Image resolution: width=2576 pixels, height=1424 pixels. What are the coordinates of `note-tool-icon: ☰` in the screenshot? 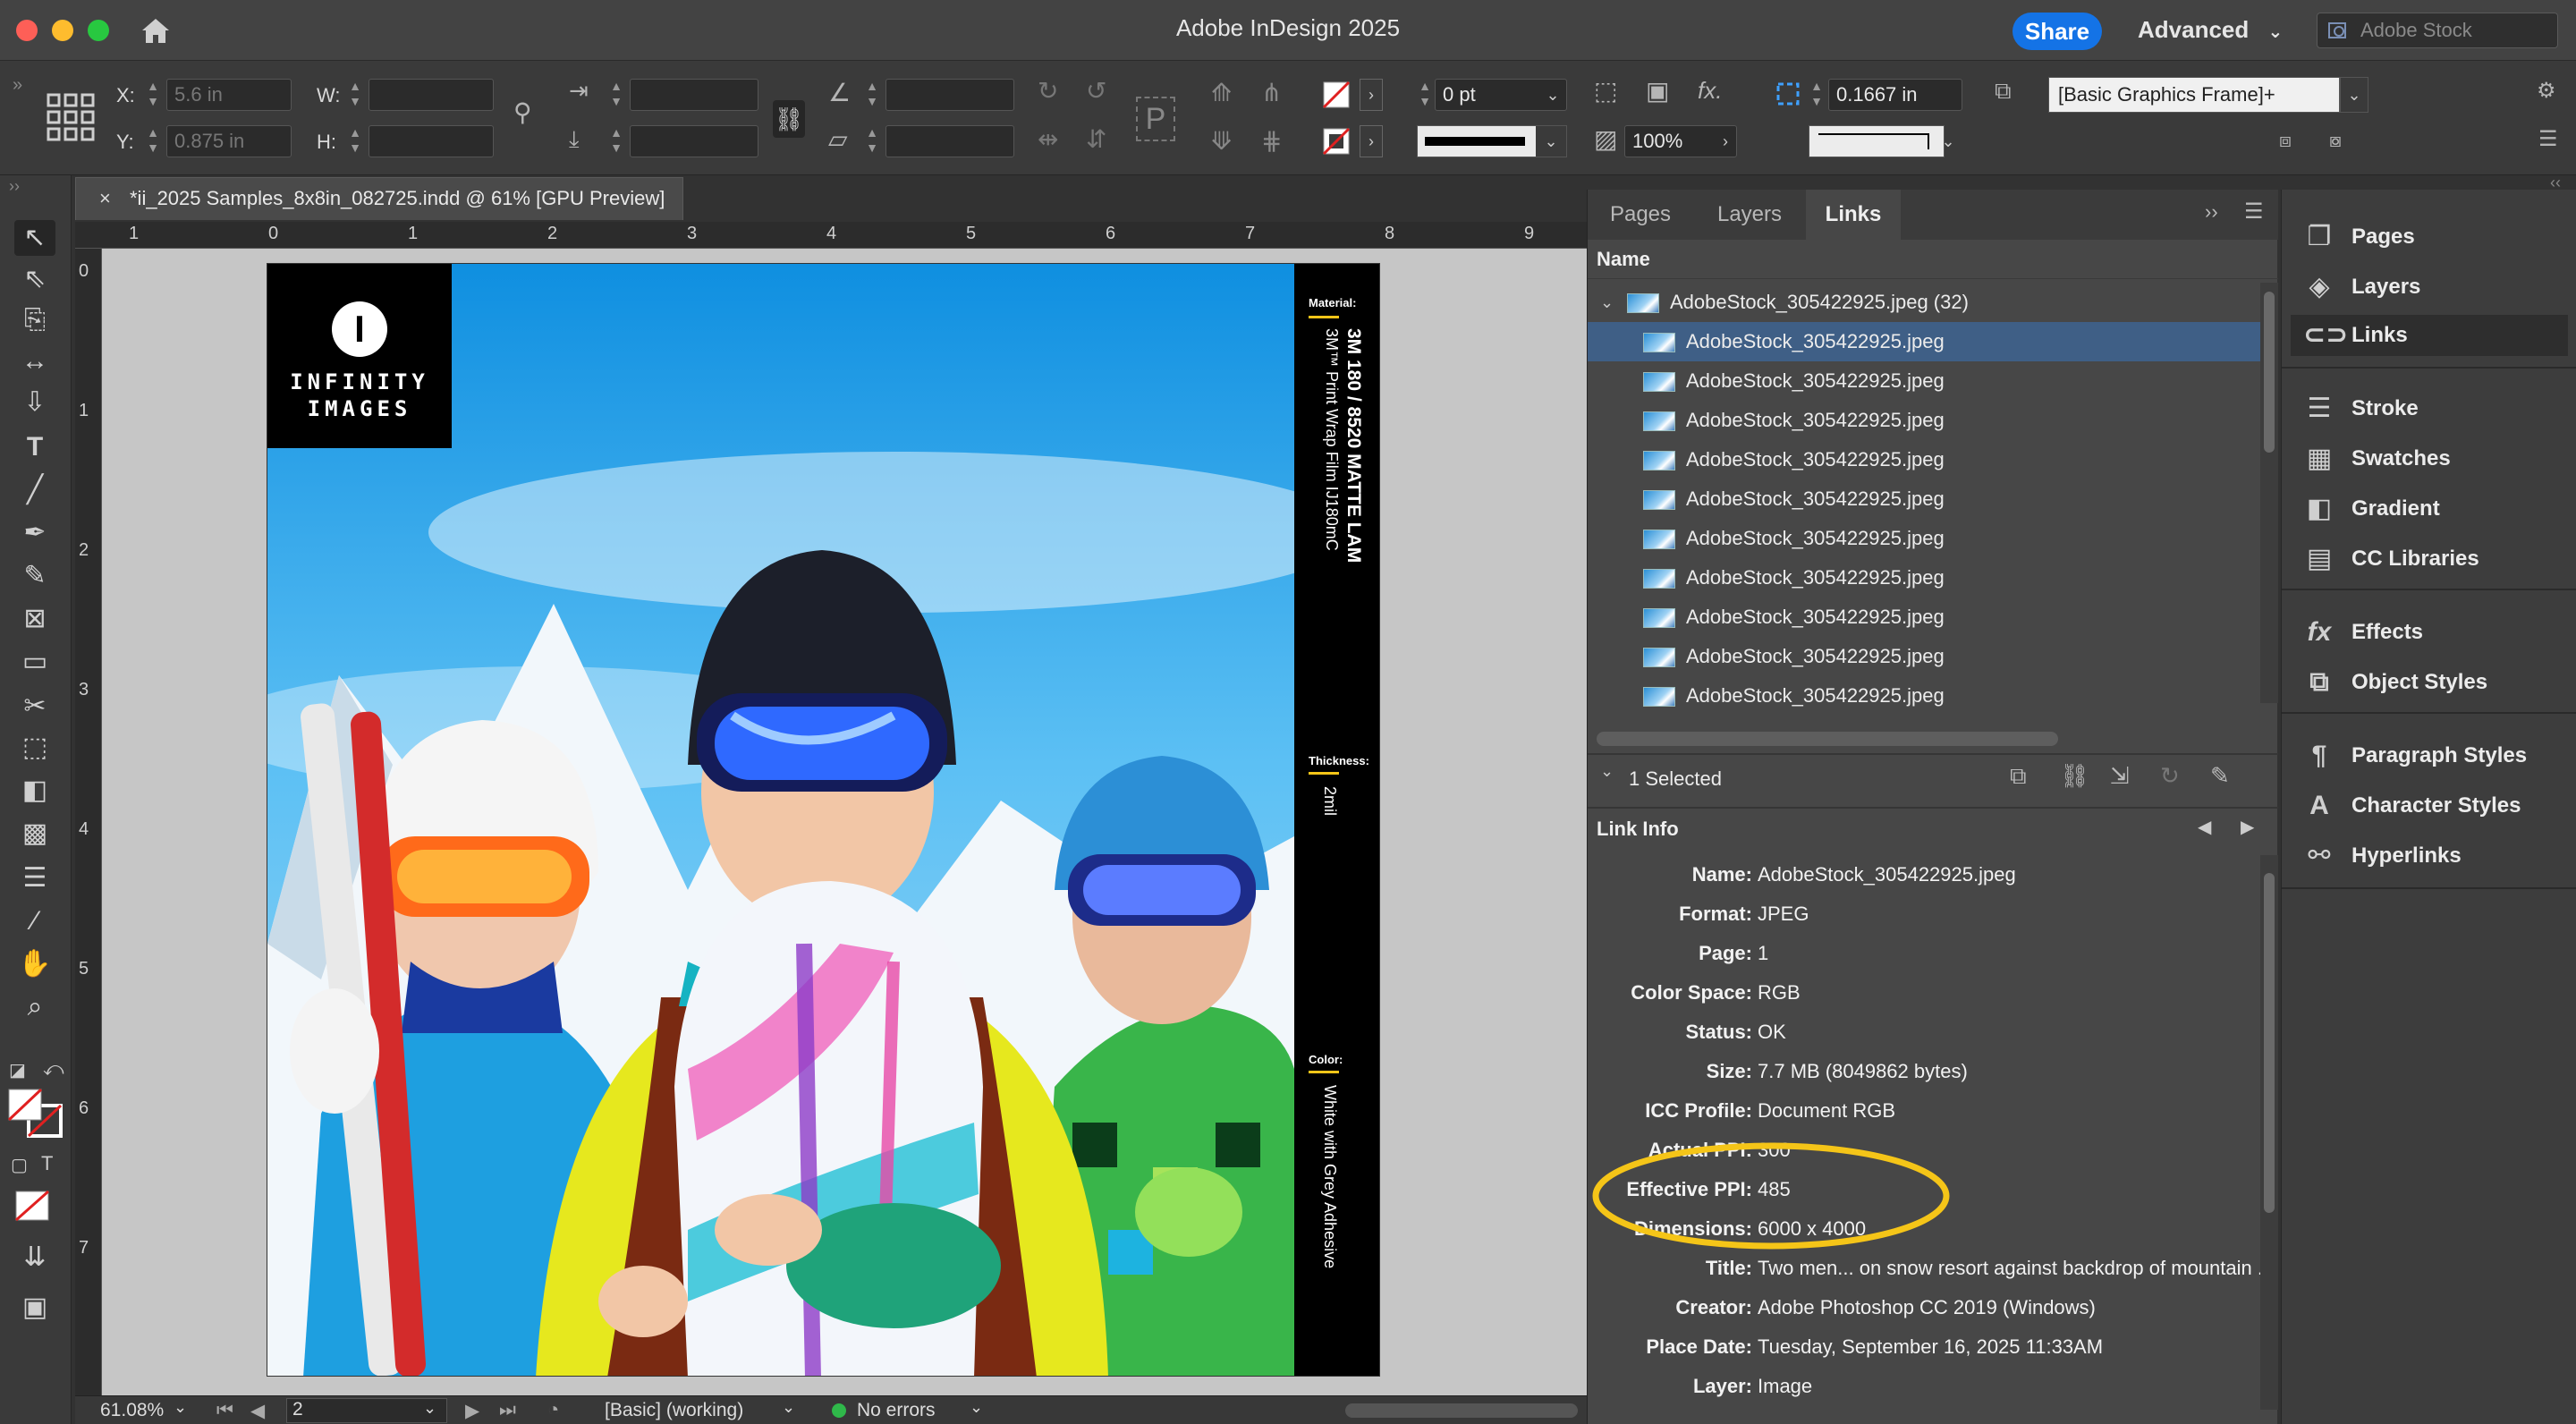 It's located at (34, 878).